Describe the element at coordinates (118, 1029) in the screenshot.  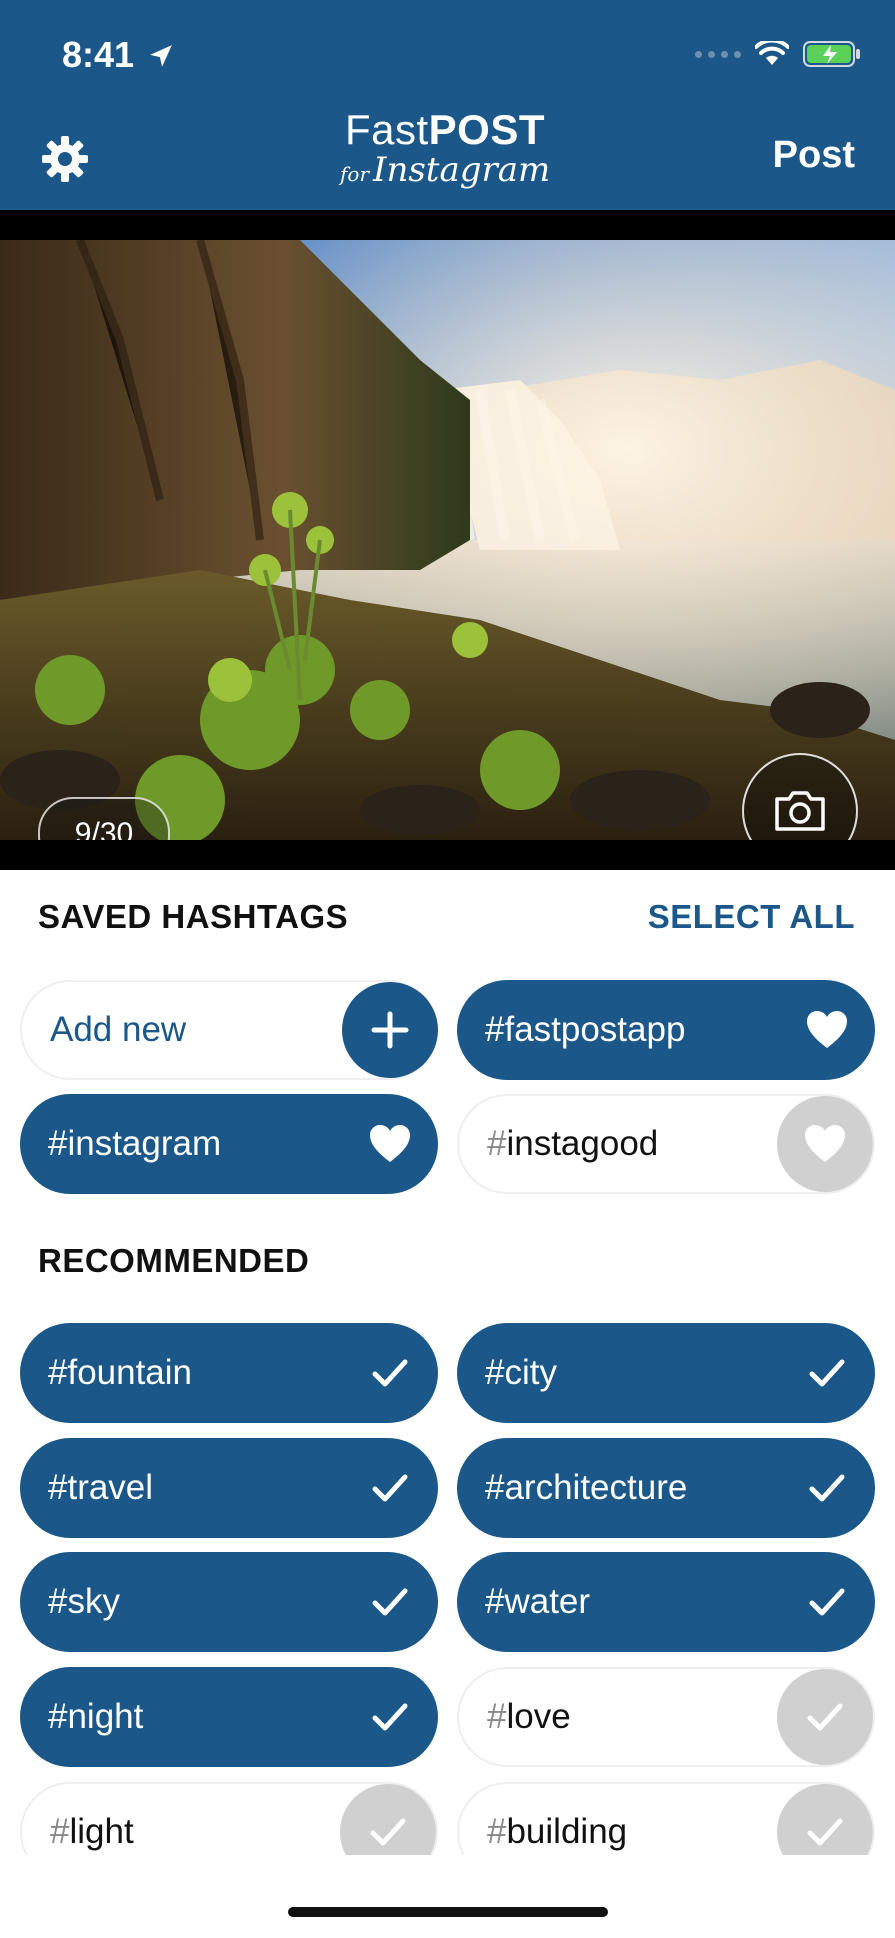
I see `add-hashtag-label: Add new` at that location.